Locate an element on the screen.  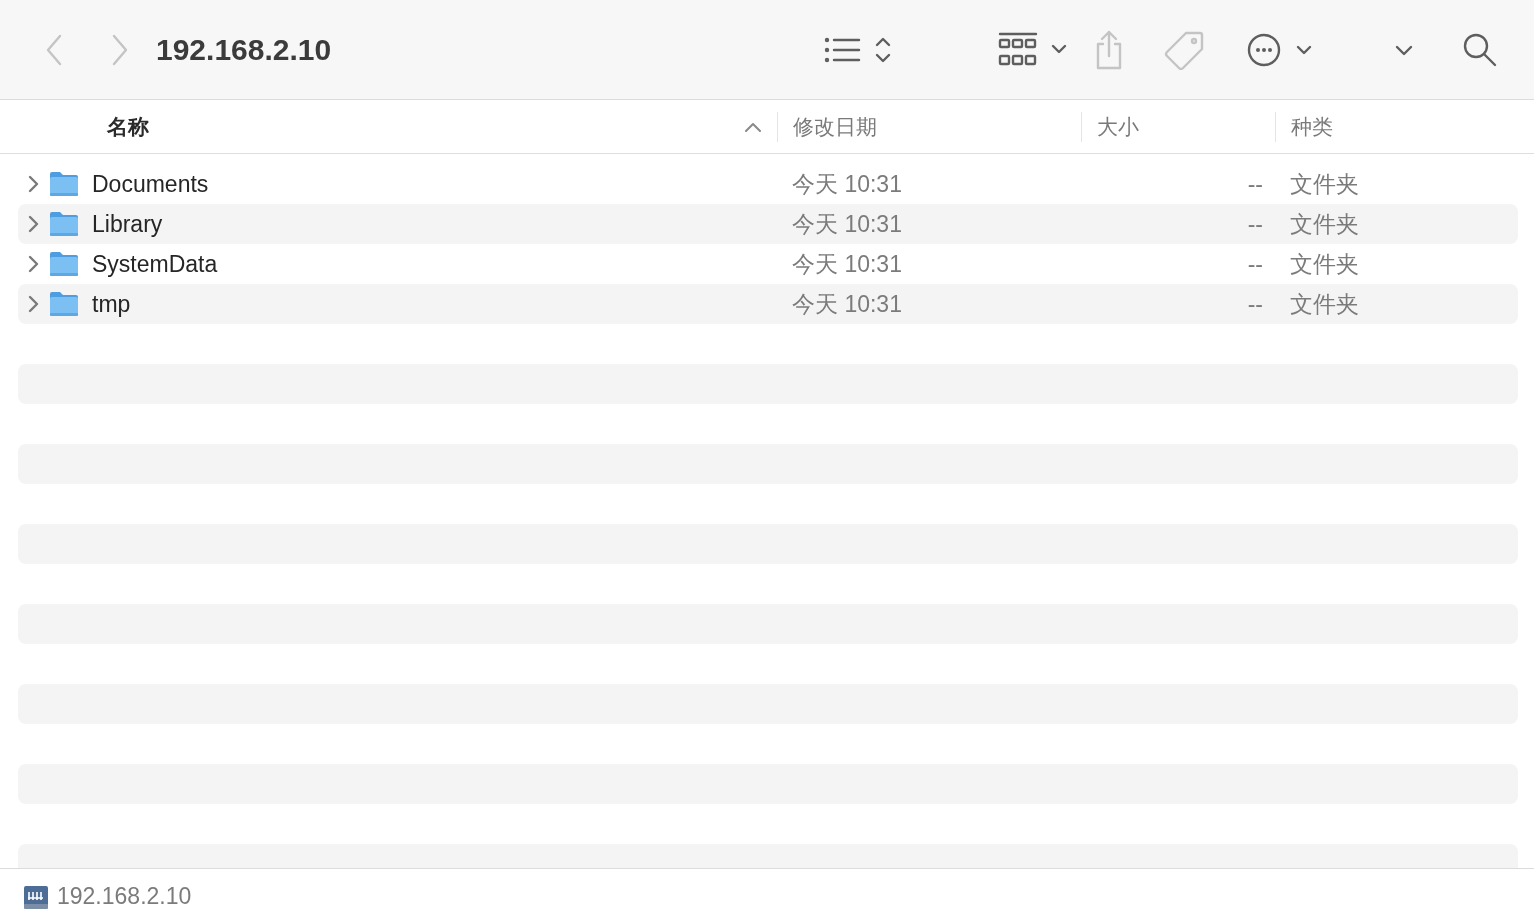
column-header: 大小 is located at coordinates (1118, 126).